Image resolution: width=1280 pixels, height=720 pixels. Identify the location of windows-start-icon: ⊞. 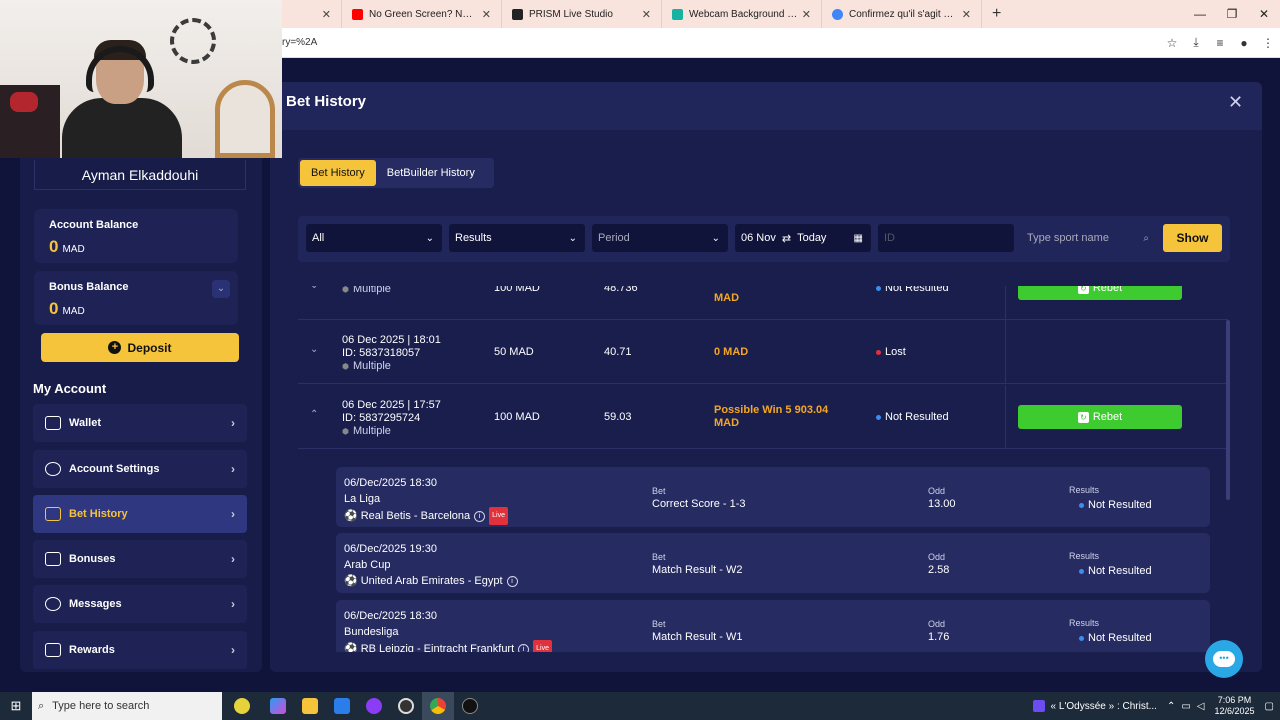
(16, 706).